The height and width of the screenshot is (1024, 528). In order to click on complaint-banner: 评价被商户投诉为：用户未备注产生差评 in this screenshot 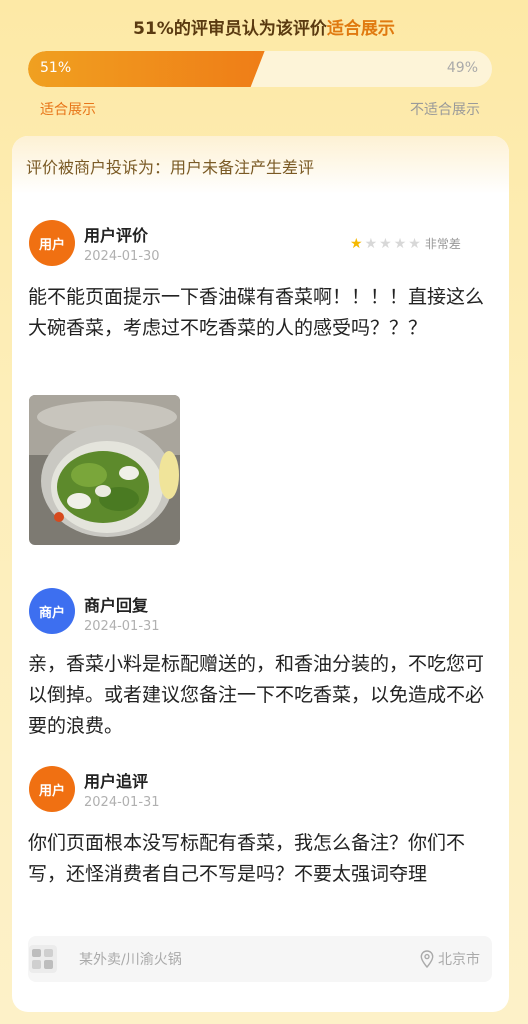, I will do `click(260, 165)`.